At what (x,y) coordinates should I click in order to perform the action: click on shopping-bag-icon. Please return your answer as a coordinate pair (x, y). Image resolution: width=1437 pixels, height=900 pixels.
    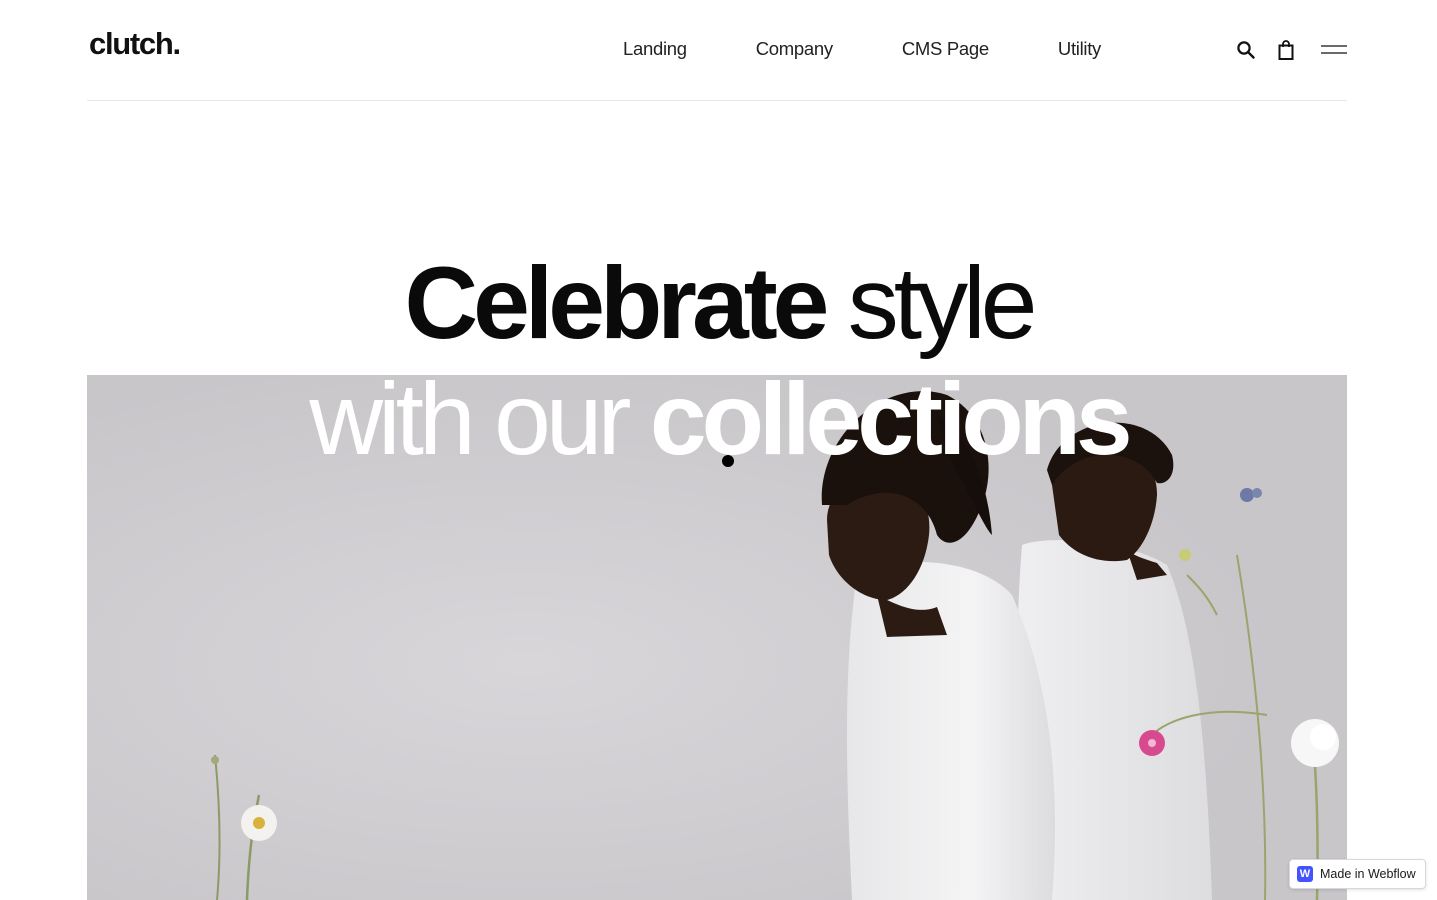
    Looking at the image, I should click on (1286, 50).